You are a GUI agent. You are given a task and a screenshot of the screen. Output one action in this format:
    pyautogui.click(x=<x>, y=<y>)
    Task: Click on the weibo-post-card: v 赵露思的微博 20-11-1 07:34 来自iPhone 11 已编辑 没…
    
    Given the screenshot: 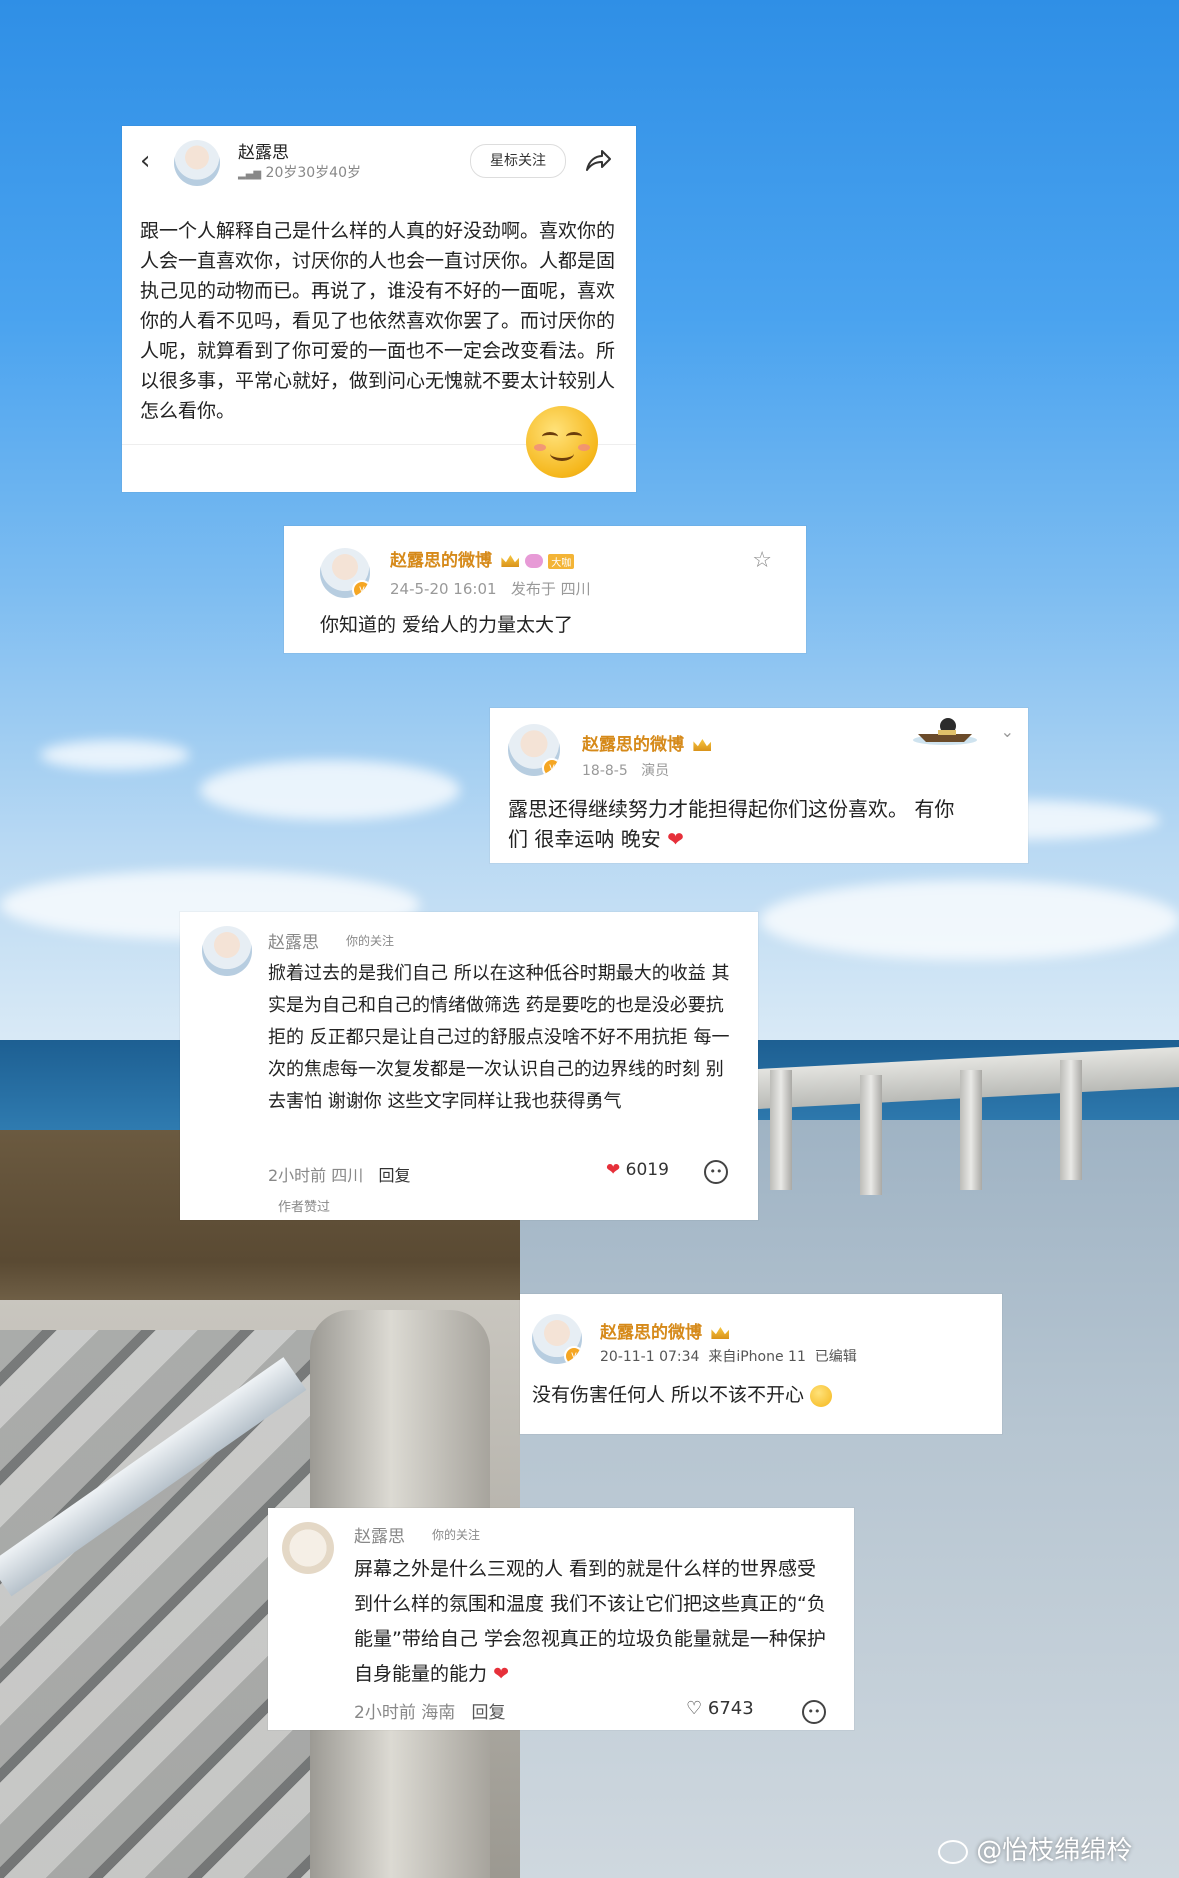 What is the action you would take?
    pyautogui.click(x=761, y=1364)
    